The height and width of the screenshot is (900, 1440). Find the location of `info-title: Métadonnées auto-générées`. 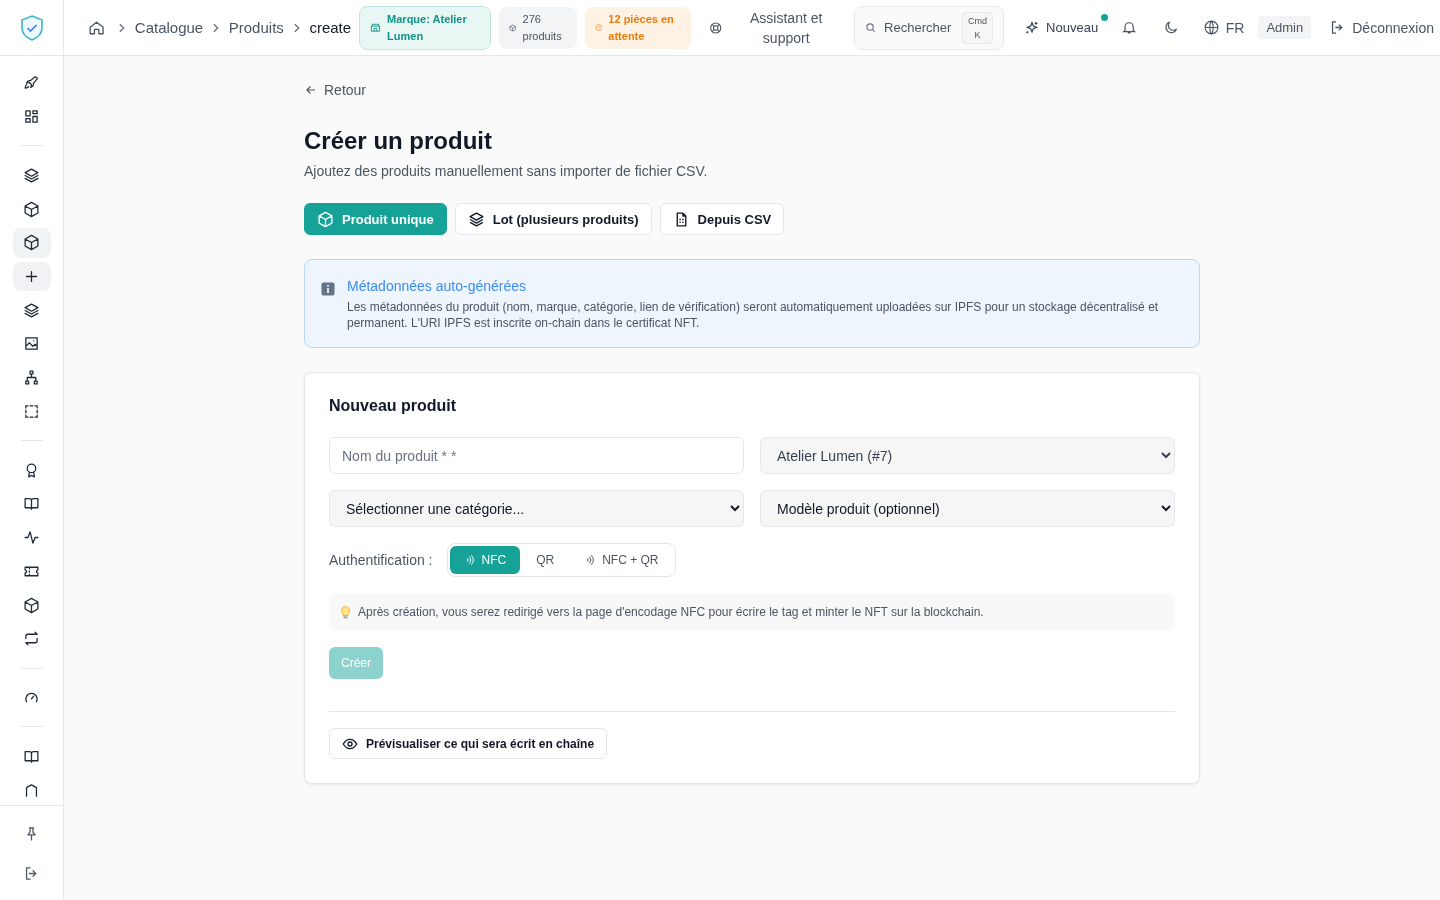

info-title: Métadonnées auto-générées is located at coordinates (437, 286).